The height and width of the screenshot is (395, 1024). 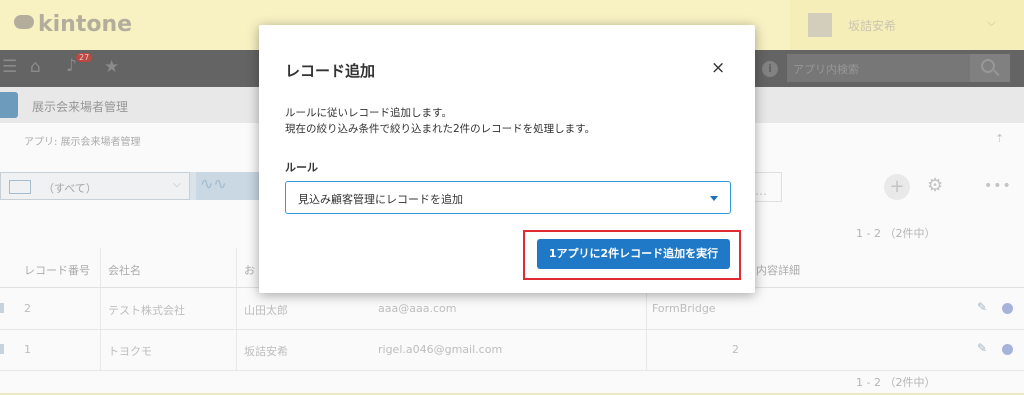 What do you see at coordinates (380, 199) in the screenshot?
I see `rule-select-value: 見込み顧客管理にレコードを追加` at bounding box center [380, 199].